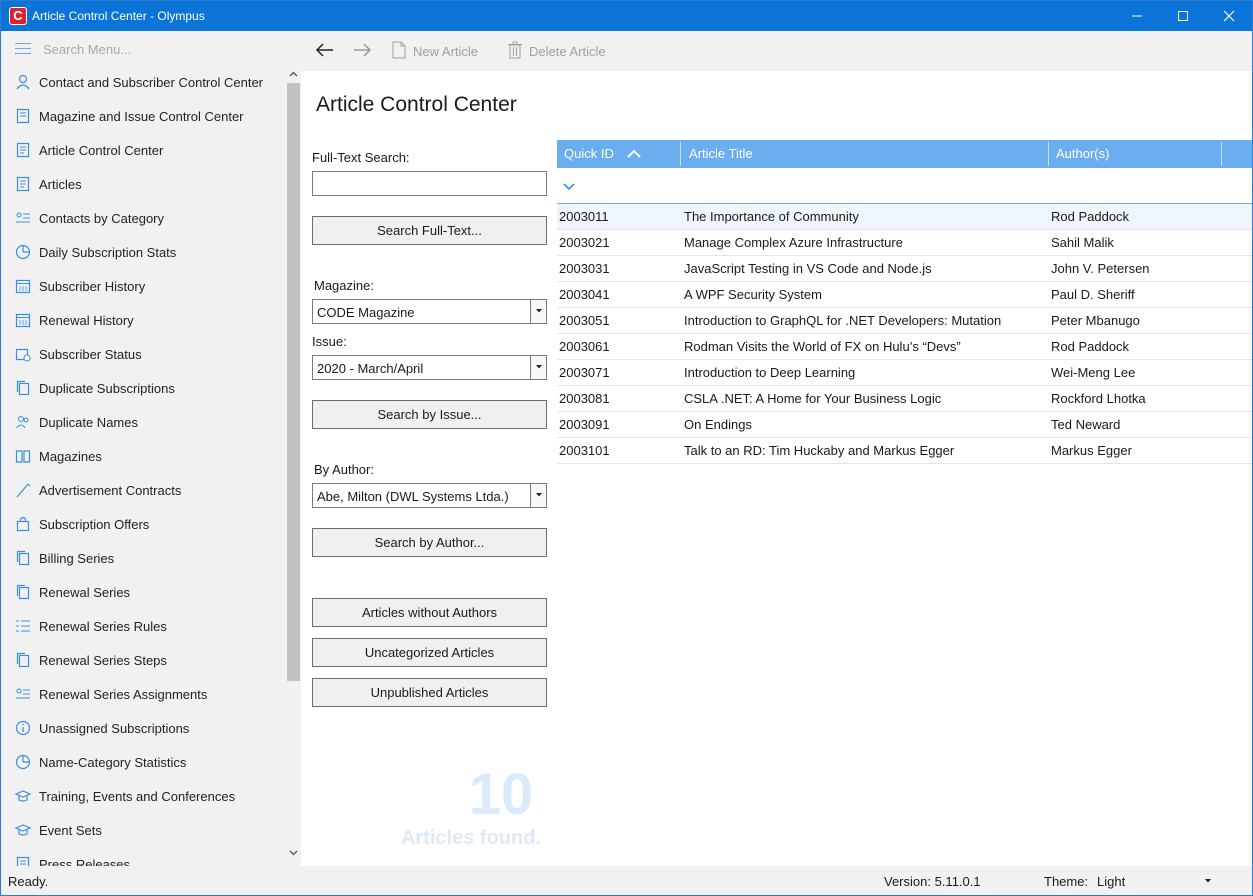  Describe the element at coordinates (538, 311) in the screenshot. I see `magazine-dropdown-button` at that location.